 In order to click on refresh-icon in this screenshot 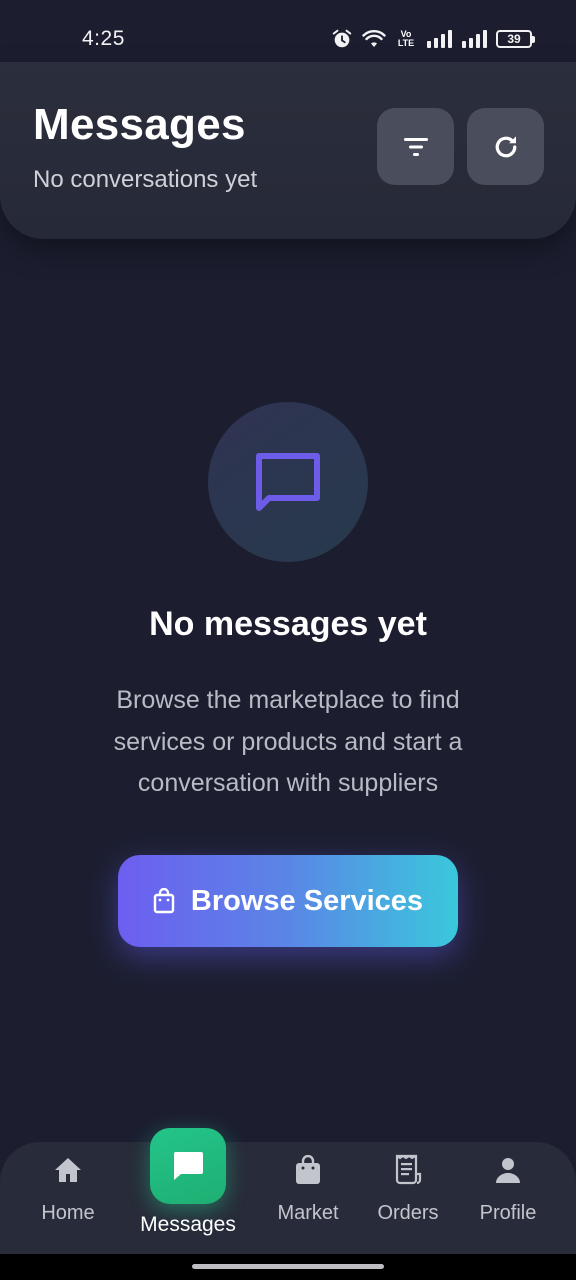, I will do `click(505, 146)`.